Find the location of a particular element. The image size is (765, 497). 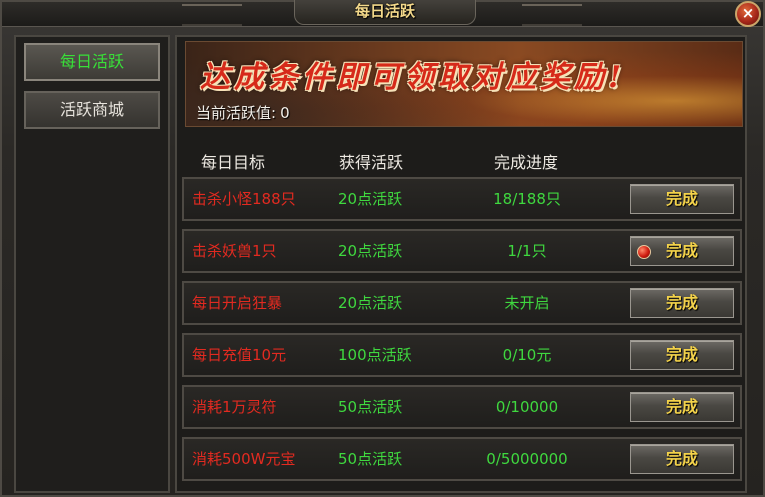

task-reward: 100点活跃 is located at coordinates (375, 355).